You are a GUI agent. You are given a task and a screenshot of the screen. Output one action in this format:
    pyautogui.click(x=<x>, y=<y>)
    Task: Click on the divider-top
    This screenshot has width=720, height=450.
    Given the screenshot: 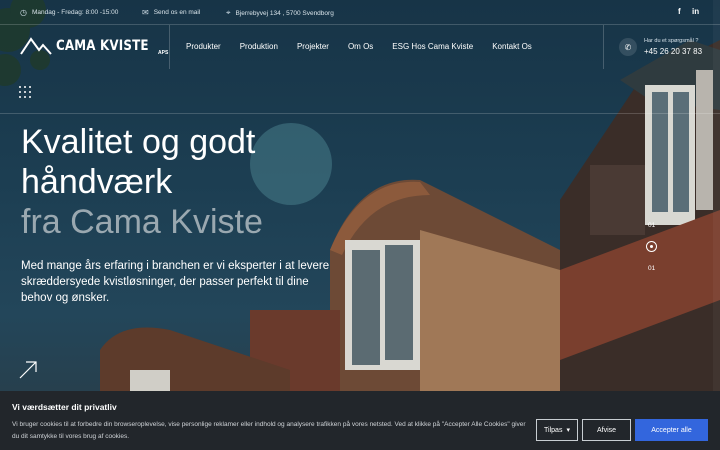 What is the action you would take?
    pyautogui.click(x=360, y=24)
    